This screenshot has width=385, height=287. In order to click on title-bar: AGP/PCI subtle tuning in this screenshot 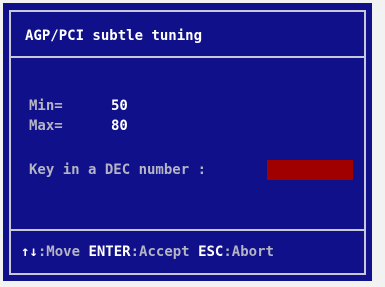, I will do `click(187, 35)`.